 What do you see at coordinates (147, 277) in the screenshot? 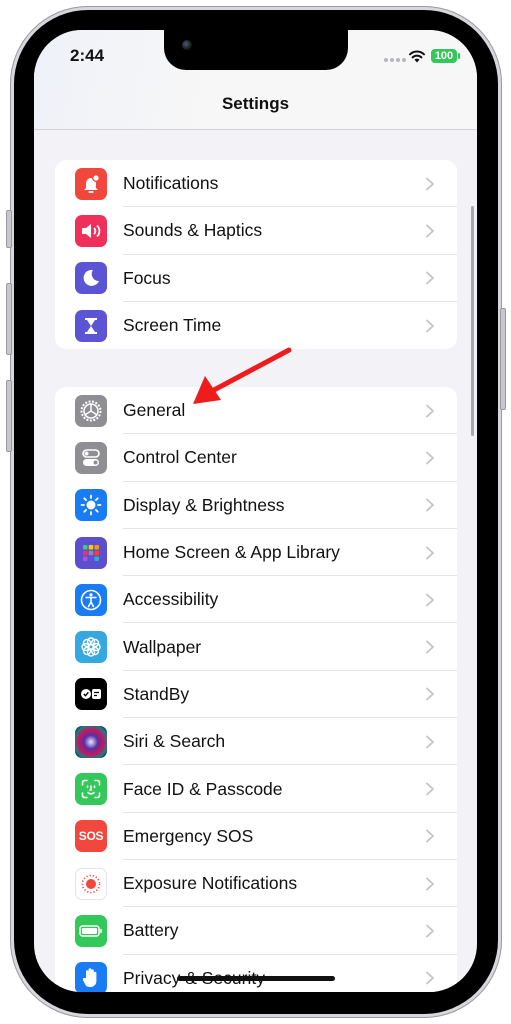
I see `row-label: Focus` at bounding box center [147, 277].